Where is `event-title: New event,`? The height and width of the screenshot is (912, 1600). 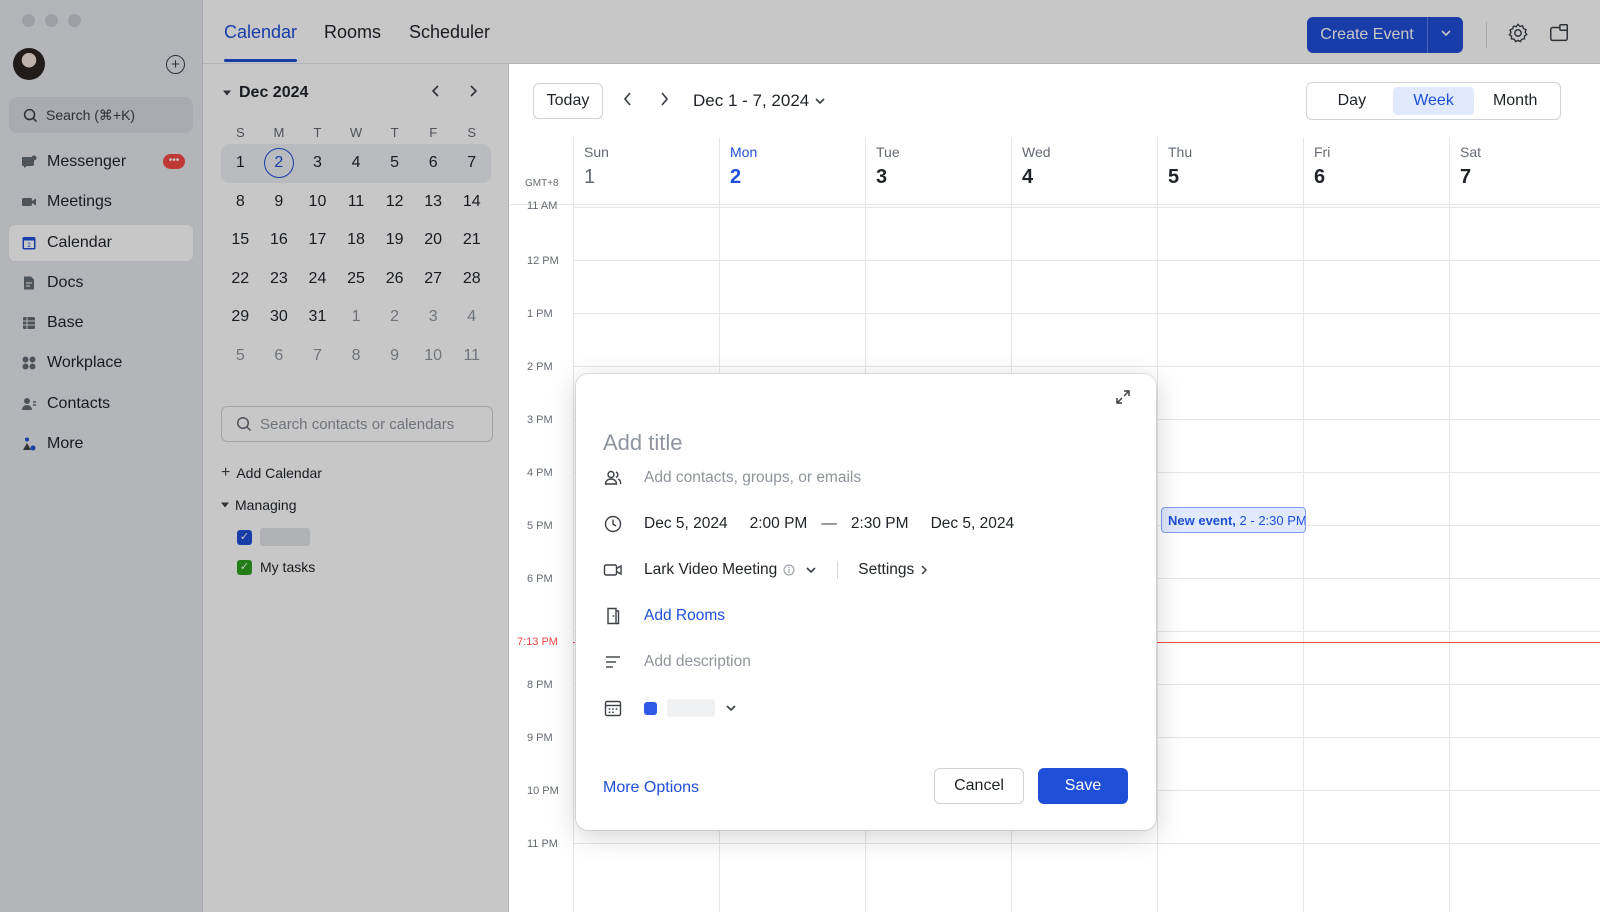
event-title: New event, is located at coordinates (1202, 520).